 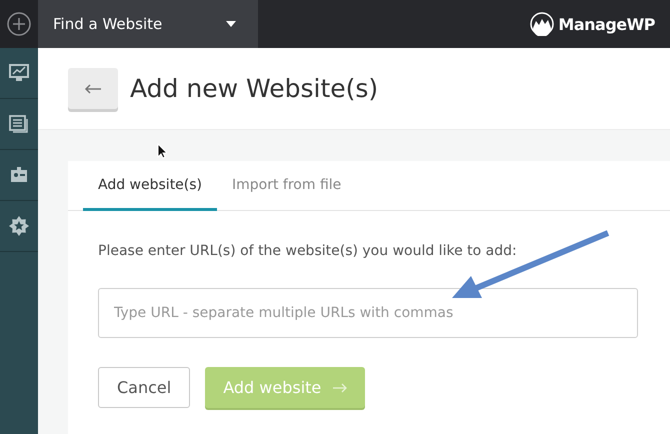 What do you see at coordinates (340, 387) in the screenshot?
I see `right-arrow-icon` at bounding box center [340, 387].